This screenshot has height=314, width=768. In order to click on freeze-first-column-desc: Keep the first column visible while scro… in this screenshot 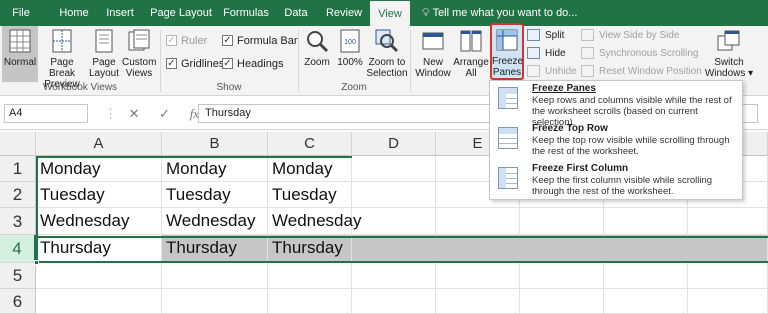, I will do `click(622, 186)`.